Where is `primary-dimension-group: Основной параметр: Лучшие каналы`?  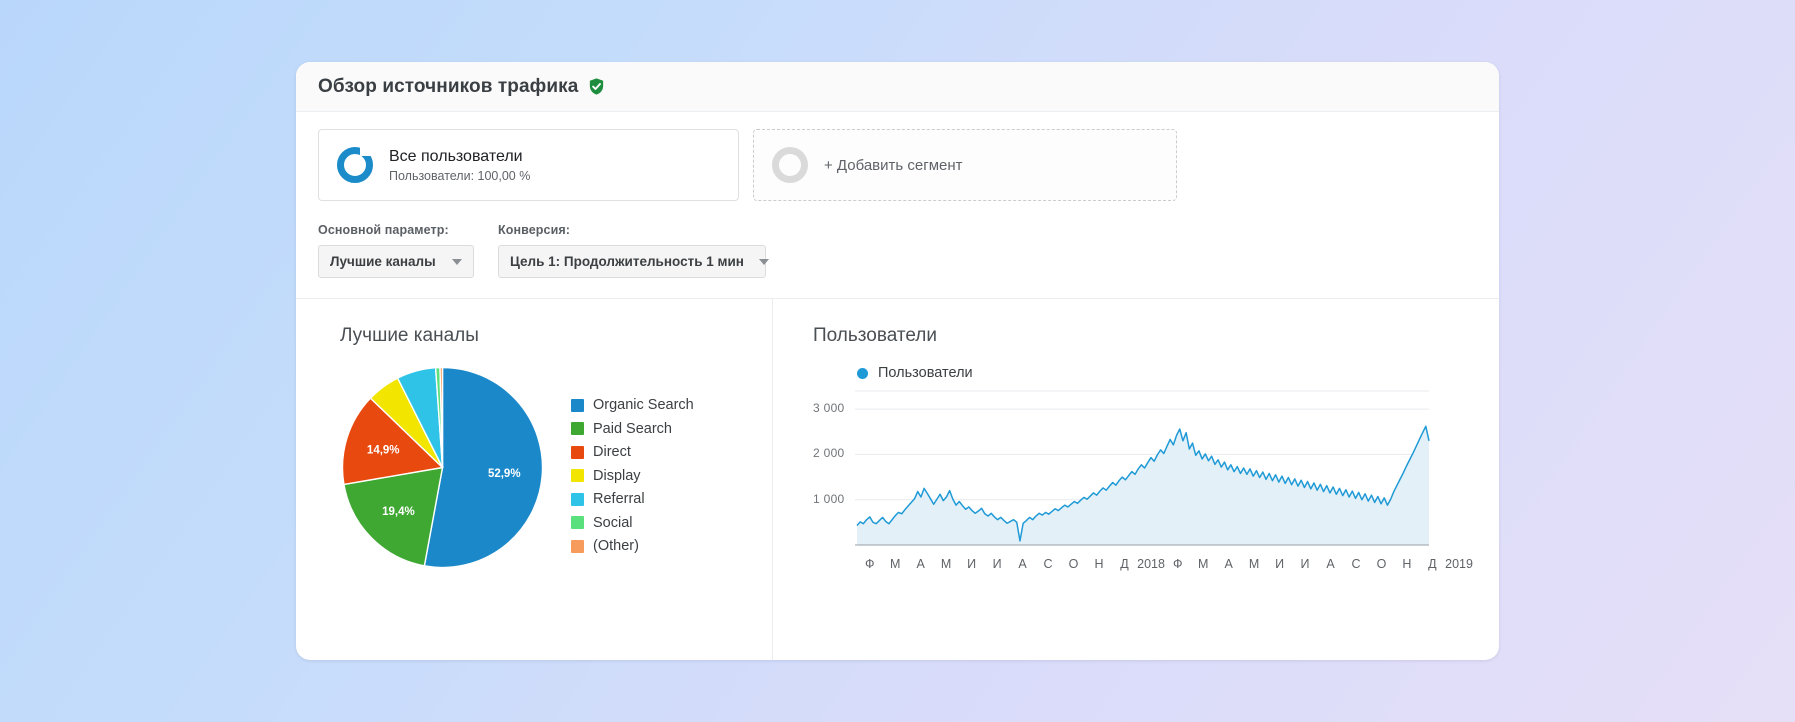 primary-dimension-group: Основной параметр: Лучшие каналы is located at coordinates (396, 250).